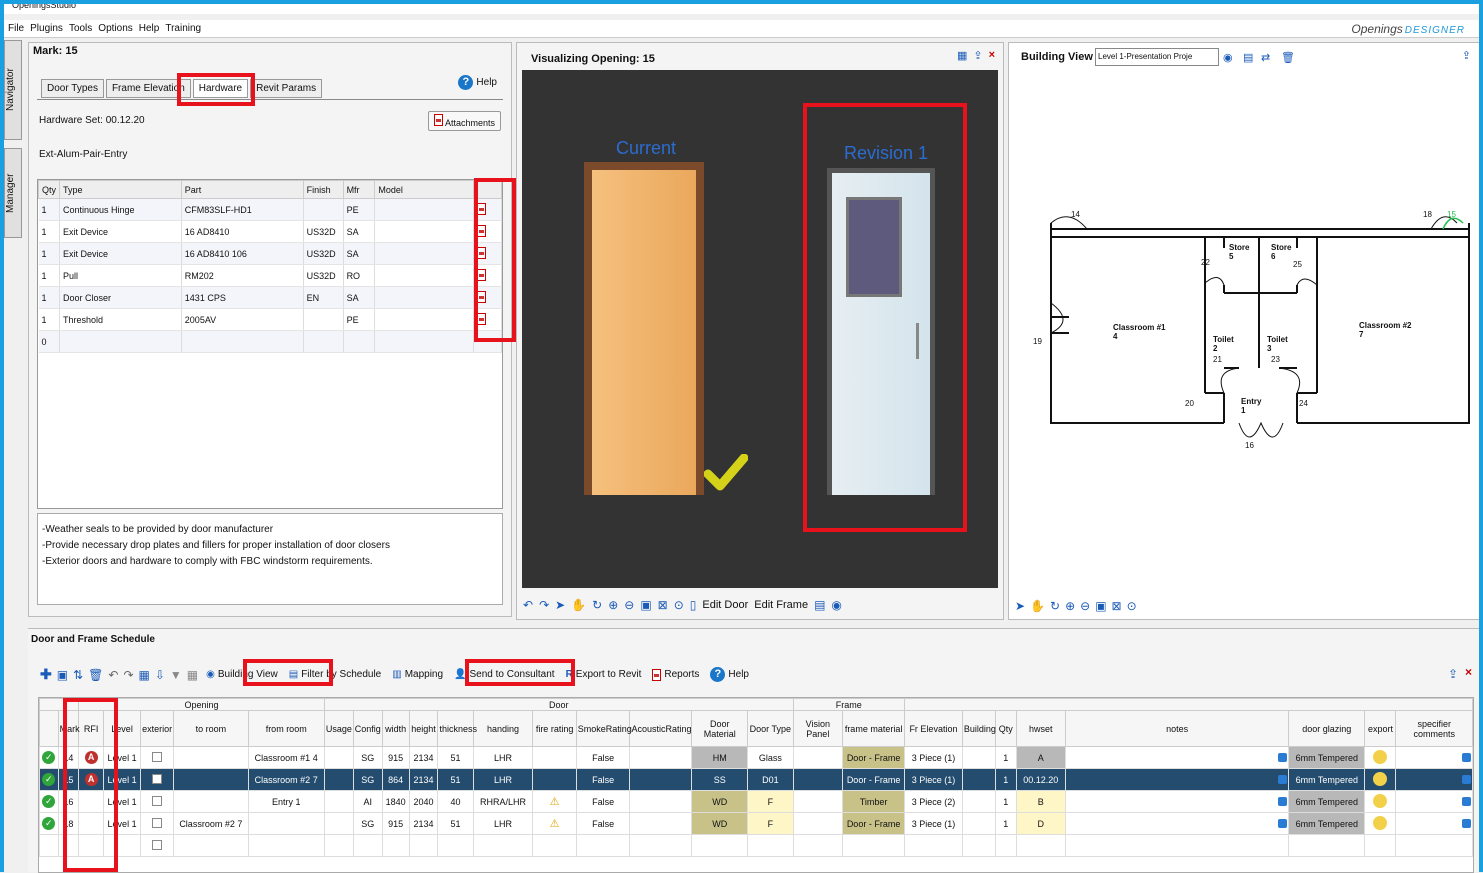 The width and height of the screenshot is (1483, 873). Describe the element at coordinates (693, 605) in the screenshot. I see `door-icon: ▯` at that location.